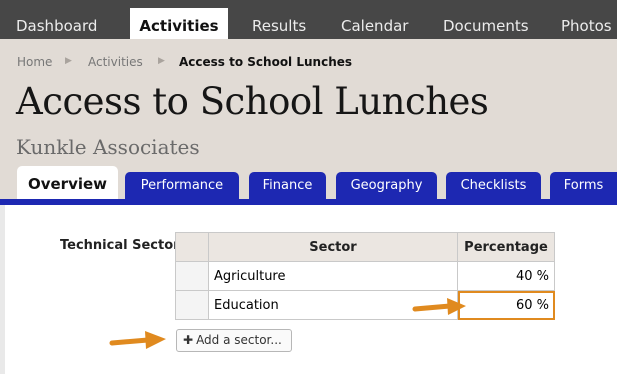 Image resolution: width=617 pixels, height=374 pixels. Describe the element at coordinates (252, 101) in the screenshot. I see `page-title: Access to School Lunches` at that location.